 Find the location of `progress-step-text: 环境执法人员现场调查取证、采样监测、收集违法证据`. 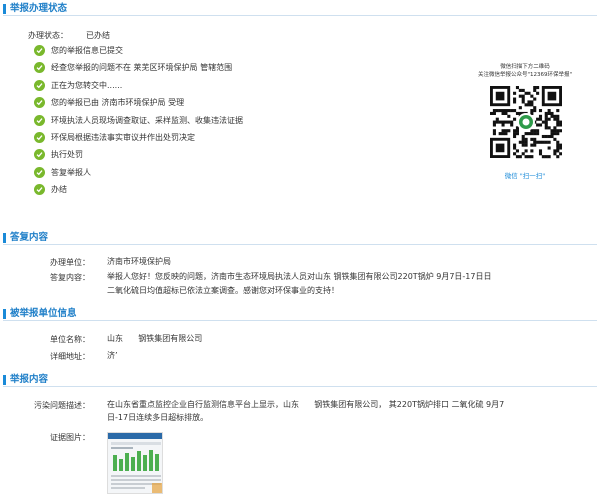

progress-step-text: 环境执法人员现场调查取证、采样监测、收集违法证据 is located at coordinates (147, 120).